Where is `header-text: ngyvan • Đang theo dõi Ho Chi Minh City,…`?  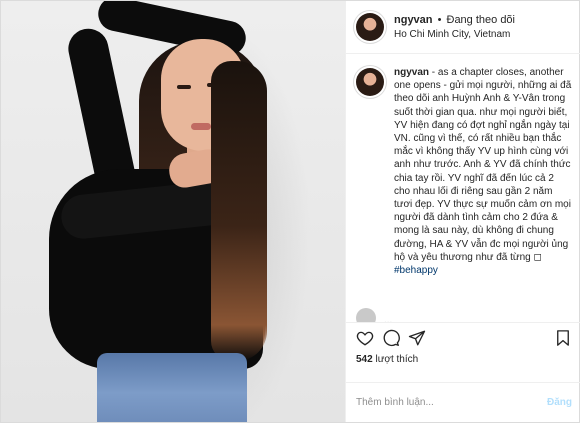
header-text: ngyvan • Đang theo dõi Ho Chi Minh City,… is located at coordinates (454, 26).